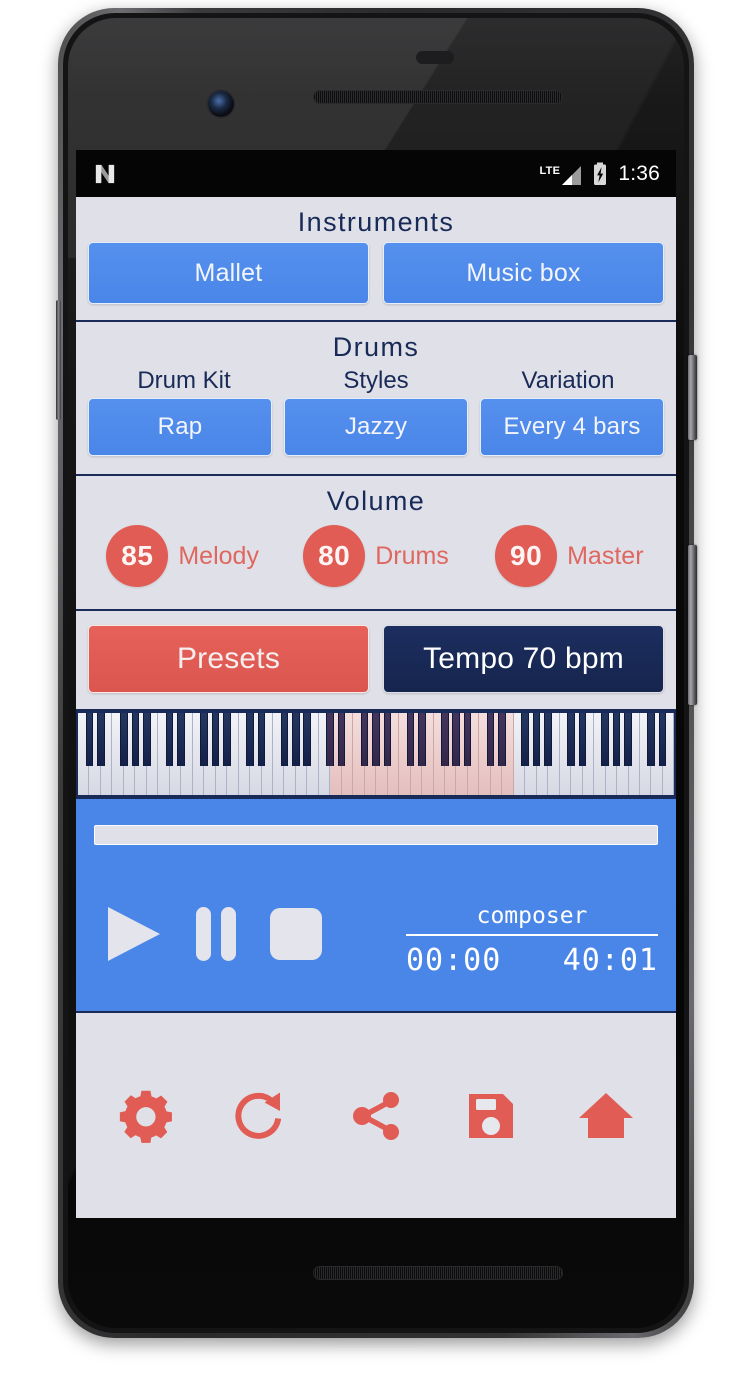 The image size is (750, 1388). I want to click on android-n-icon, so click(105, 173).